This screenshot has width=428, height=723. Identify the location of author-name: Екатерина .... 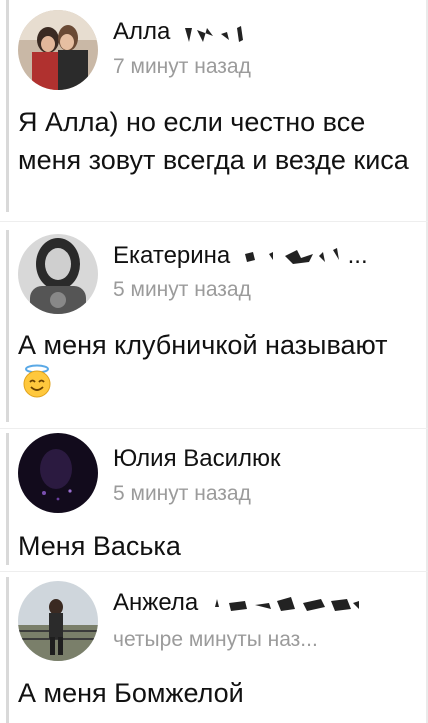
(240, 256).